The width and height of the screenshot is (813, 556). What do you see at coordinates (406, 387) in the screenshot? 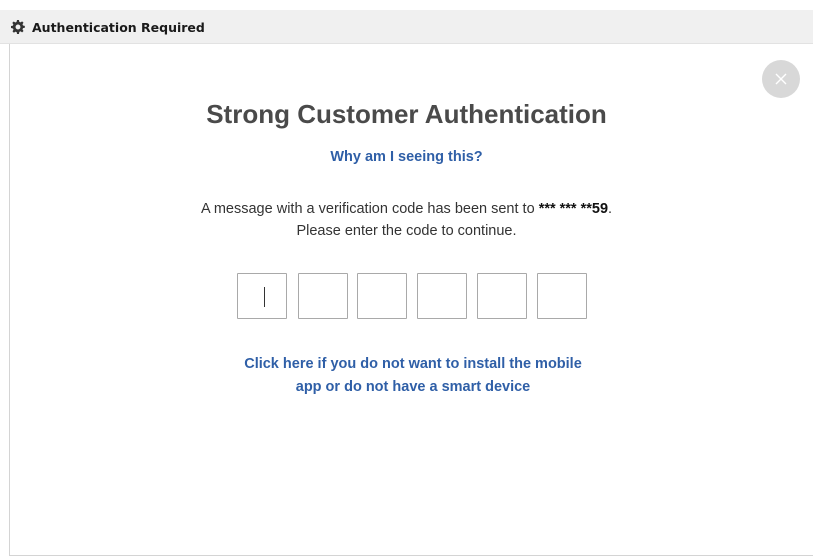
I see `alt-link-line-2: app or do not have a smart device` at bounding box center [406, 387].